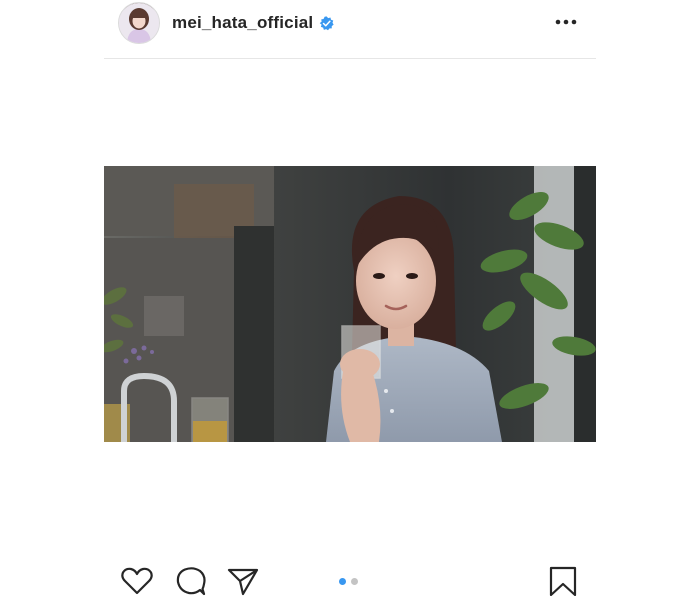 This screenshot has width=700, height=600. I want to click on avatar-photo, so click(139, 23).